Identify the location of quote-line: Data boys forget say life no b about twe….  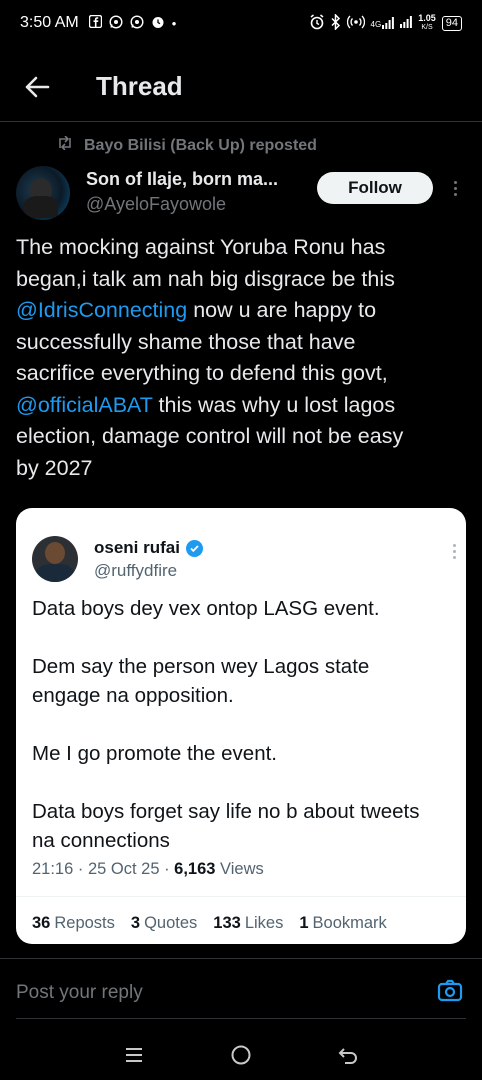
(226, 811).